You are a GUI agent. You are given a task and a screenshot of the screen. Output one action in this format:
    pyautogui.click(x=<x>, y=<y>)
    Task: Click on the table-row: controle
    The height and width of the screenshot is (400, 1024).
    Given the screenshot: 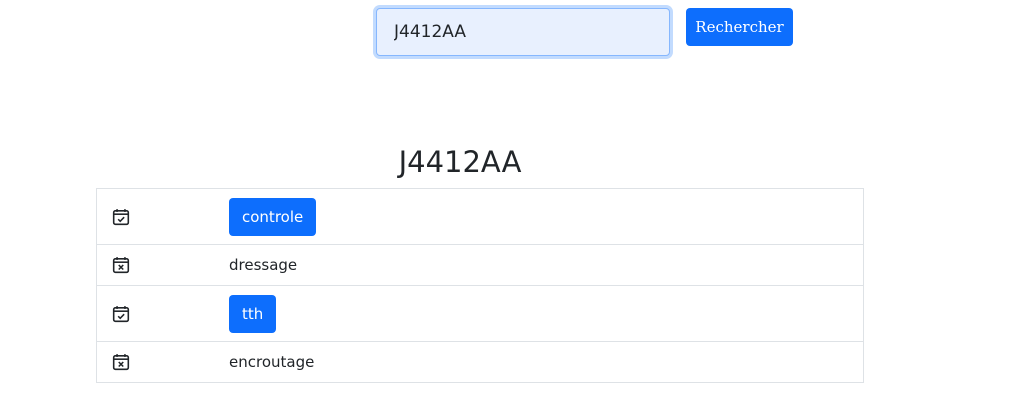 What is the action you would take?
    pyautogui.click(x=480, y=217)
    